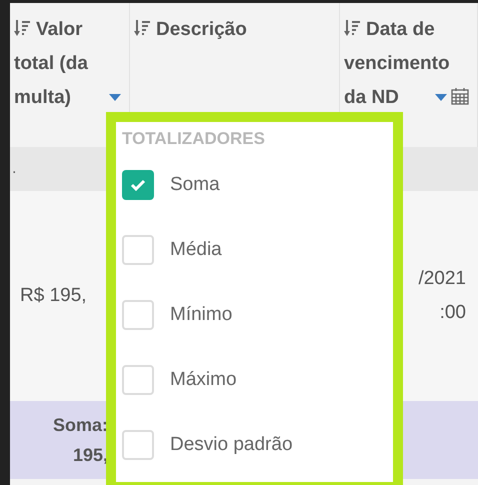 This screenshot has height=485, width=478. I want to click on menu-title: TOTALIZADORES, so click(194, 139).